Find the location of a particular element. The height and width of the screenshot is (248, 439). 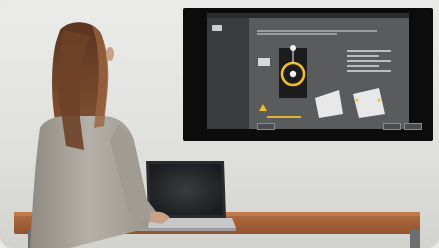

app-logo is located at coordinates (217, 28).